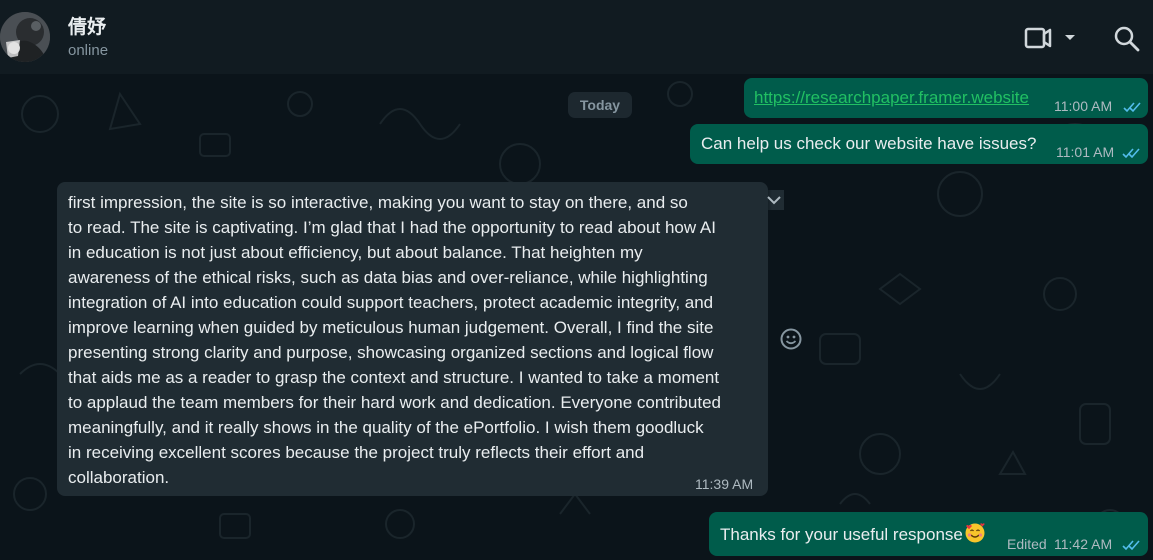  Describe the element at coordinates (891, 98) in the screenshot. I see `message-link: https://researchpaper.framer.website` at that location.